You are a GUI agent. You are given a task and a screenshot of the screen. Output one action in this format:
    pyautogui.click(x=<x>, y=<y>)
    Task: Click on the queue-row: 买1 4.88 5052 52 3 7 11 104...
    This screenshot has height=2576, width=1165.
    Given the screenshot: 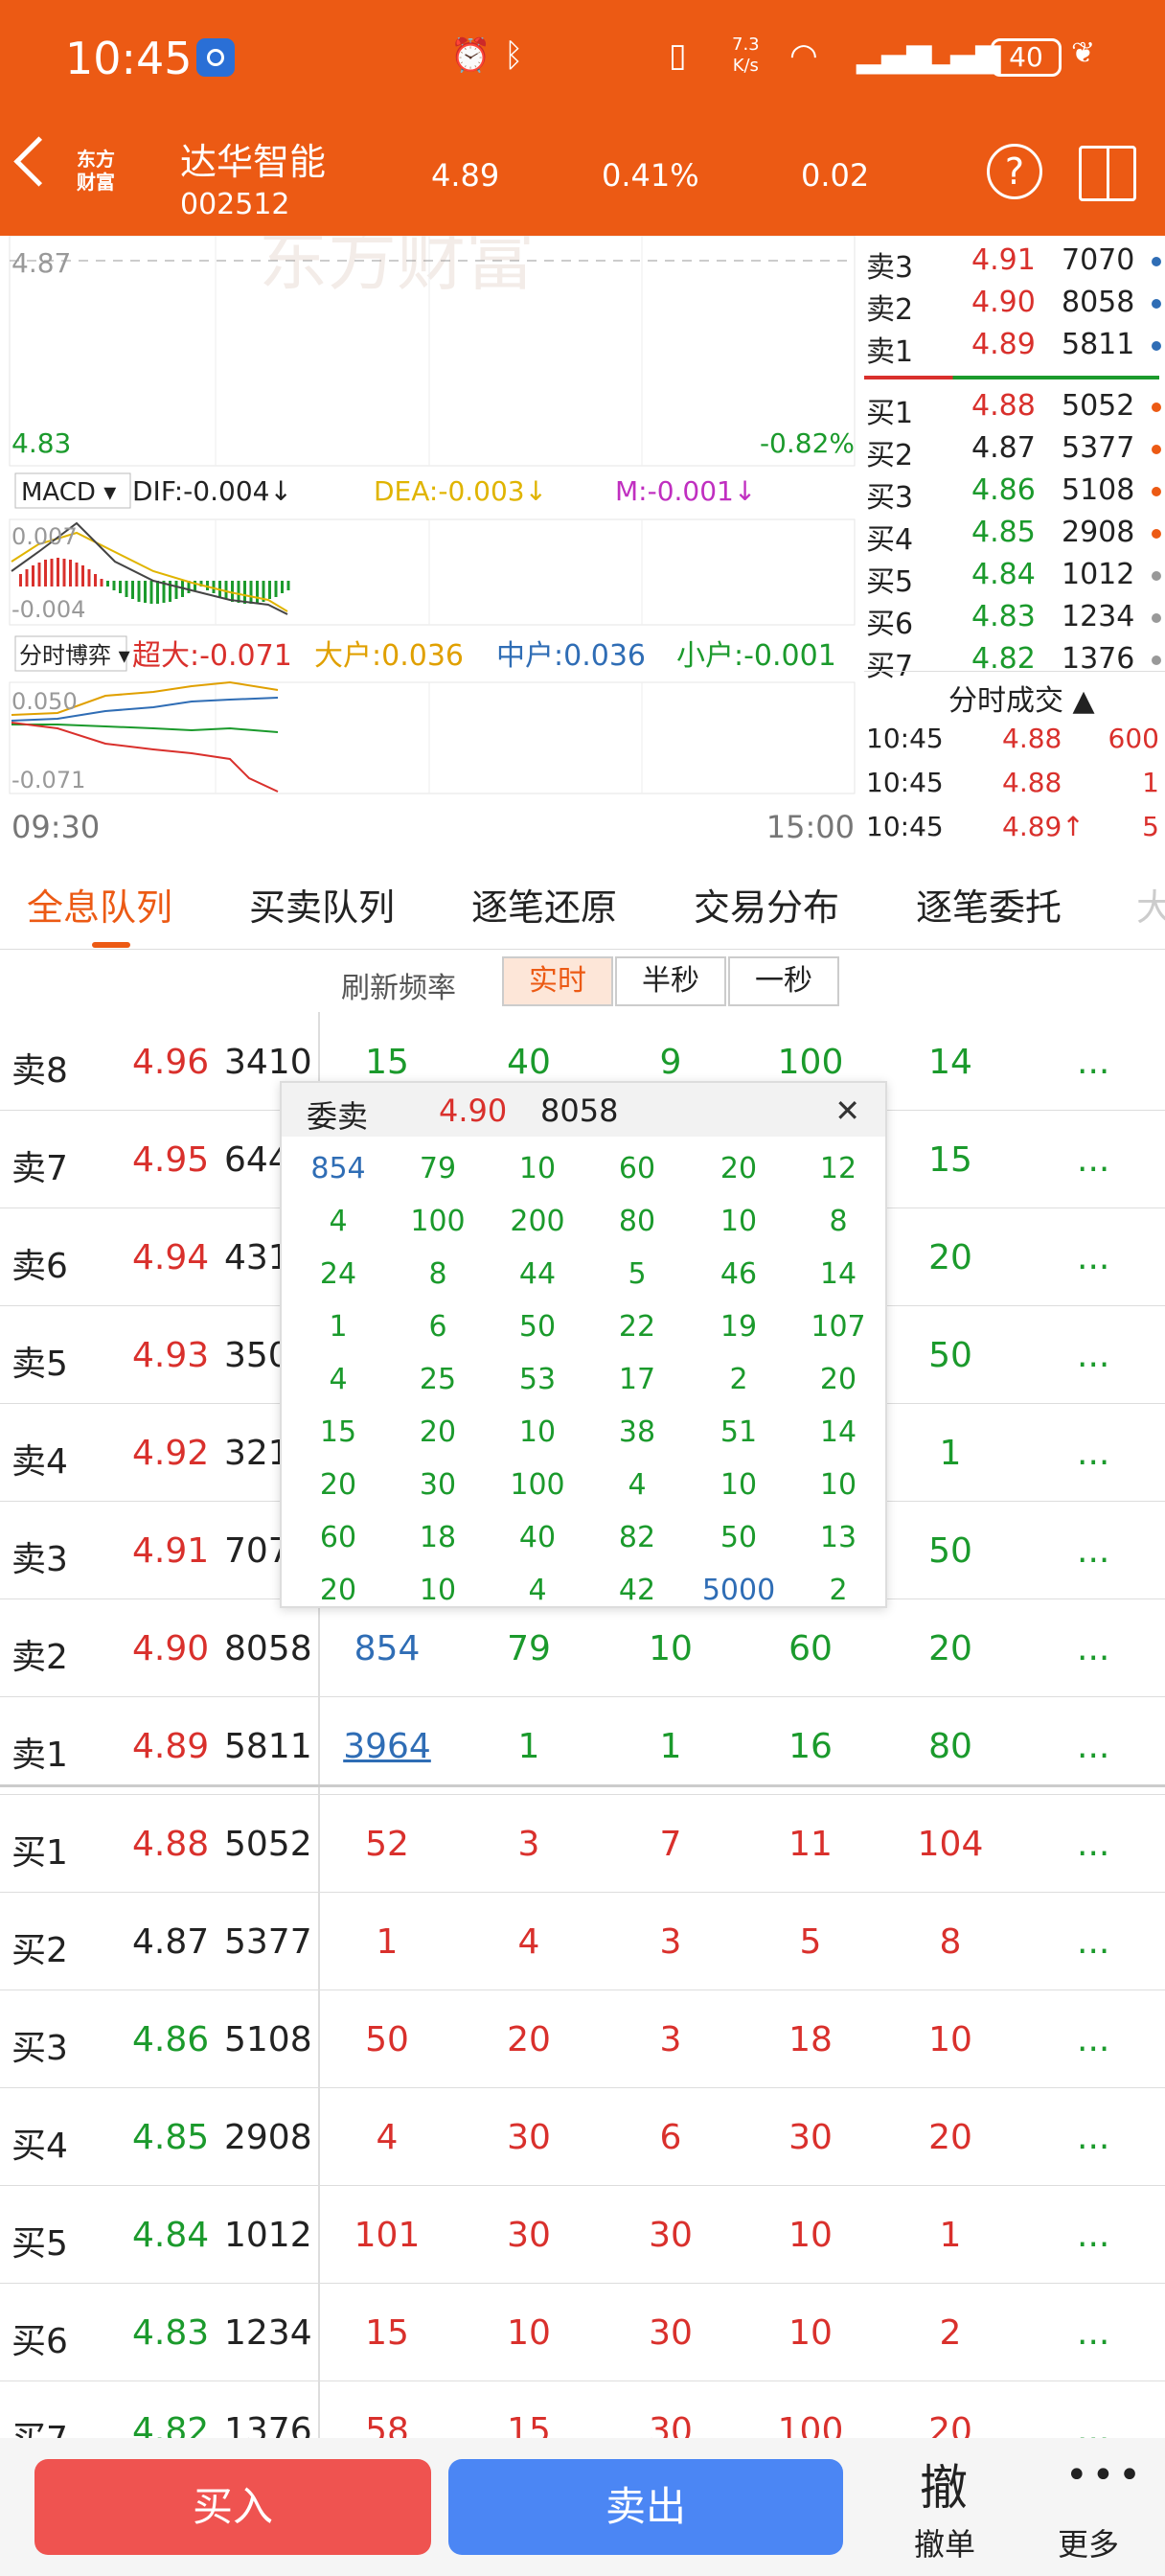 What is the action you would take?
    pyautogui.click(x=582, y=1843)
    